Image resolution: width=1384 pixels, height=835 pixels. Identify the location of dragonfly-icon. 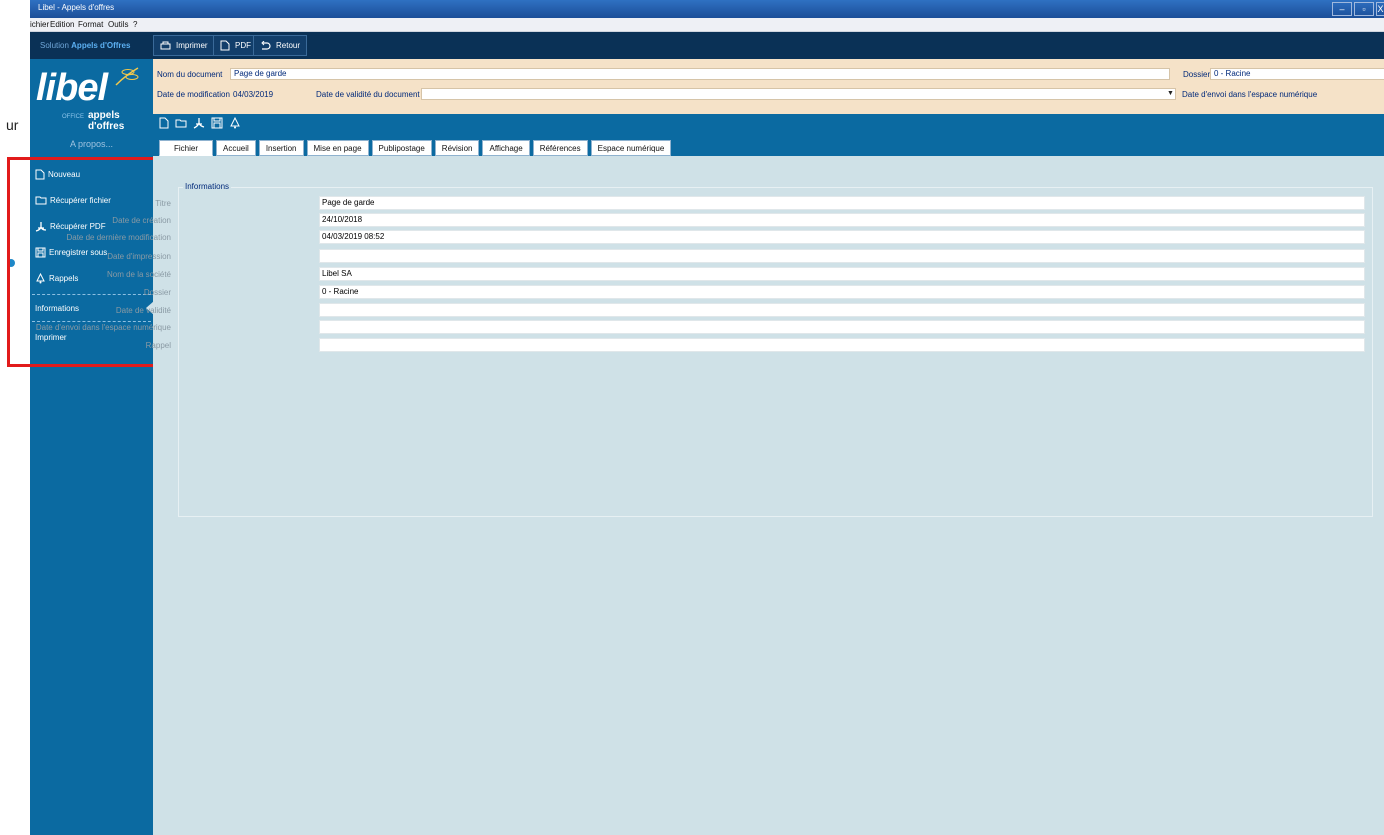
(127, 76).